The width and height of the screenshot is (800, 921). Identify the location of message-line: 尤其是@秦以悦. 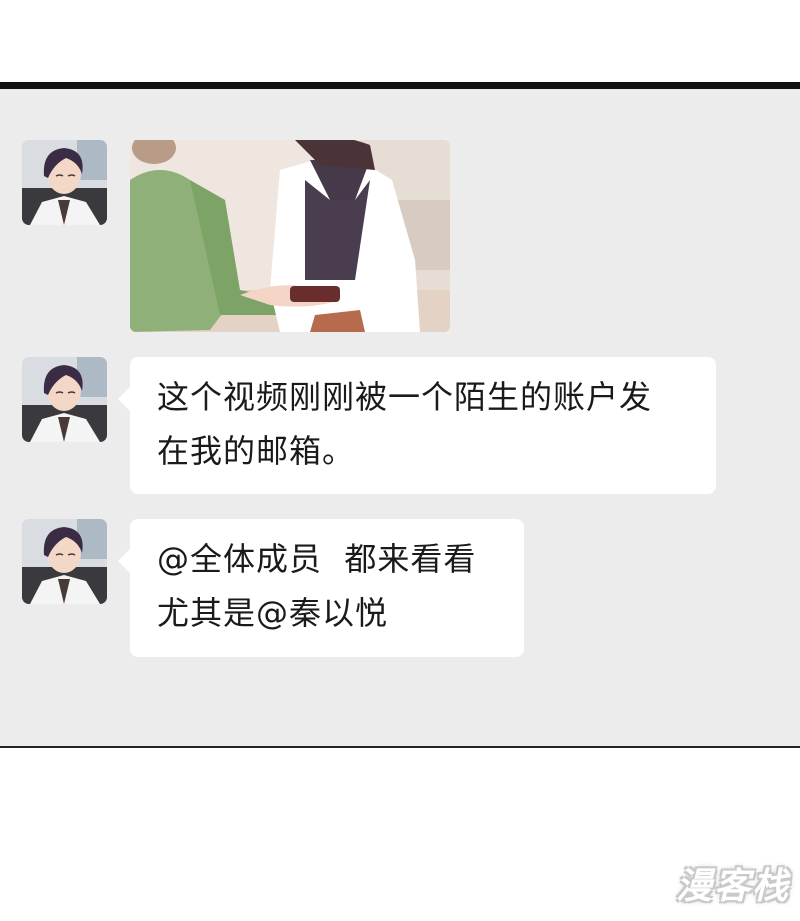
(273, 613).